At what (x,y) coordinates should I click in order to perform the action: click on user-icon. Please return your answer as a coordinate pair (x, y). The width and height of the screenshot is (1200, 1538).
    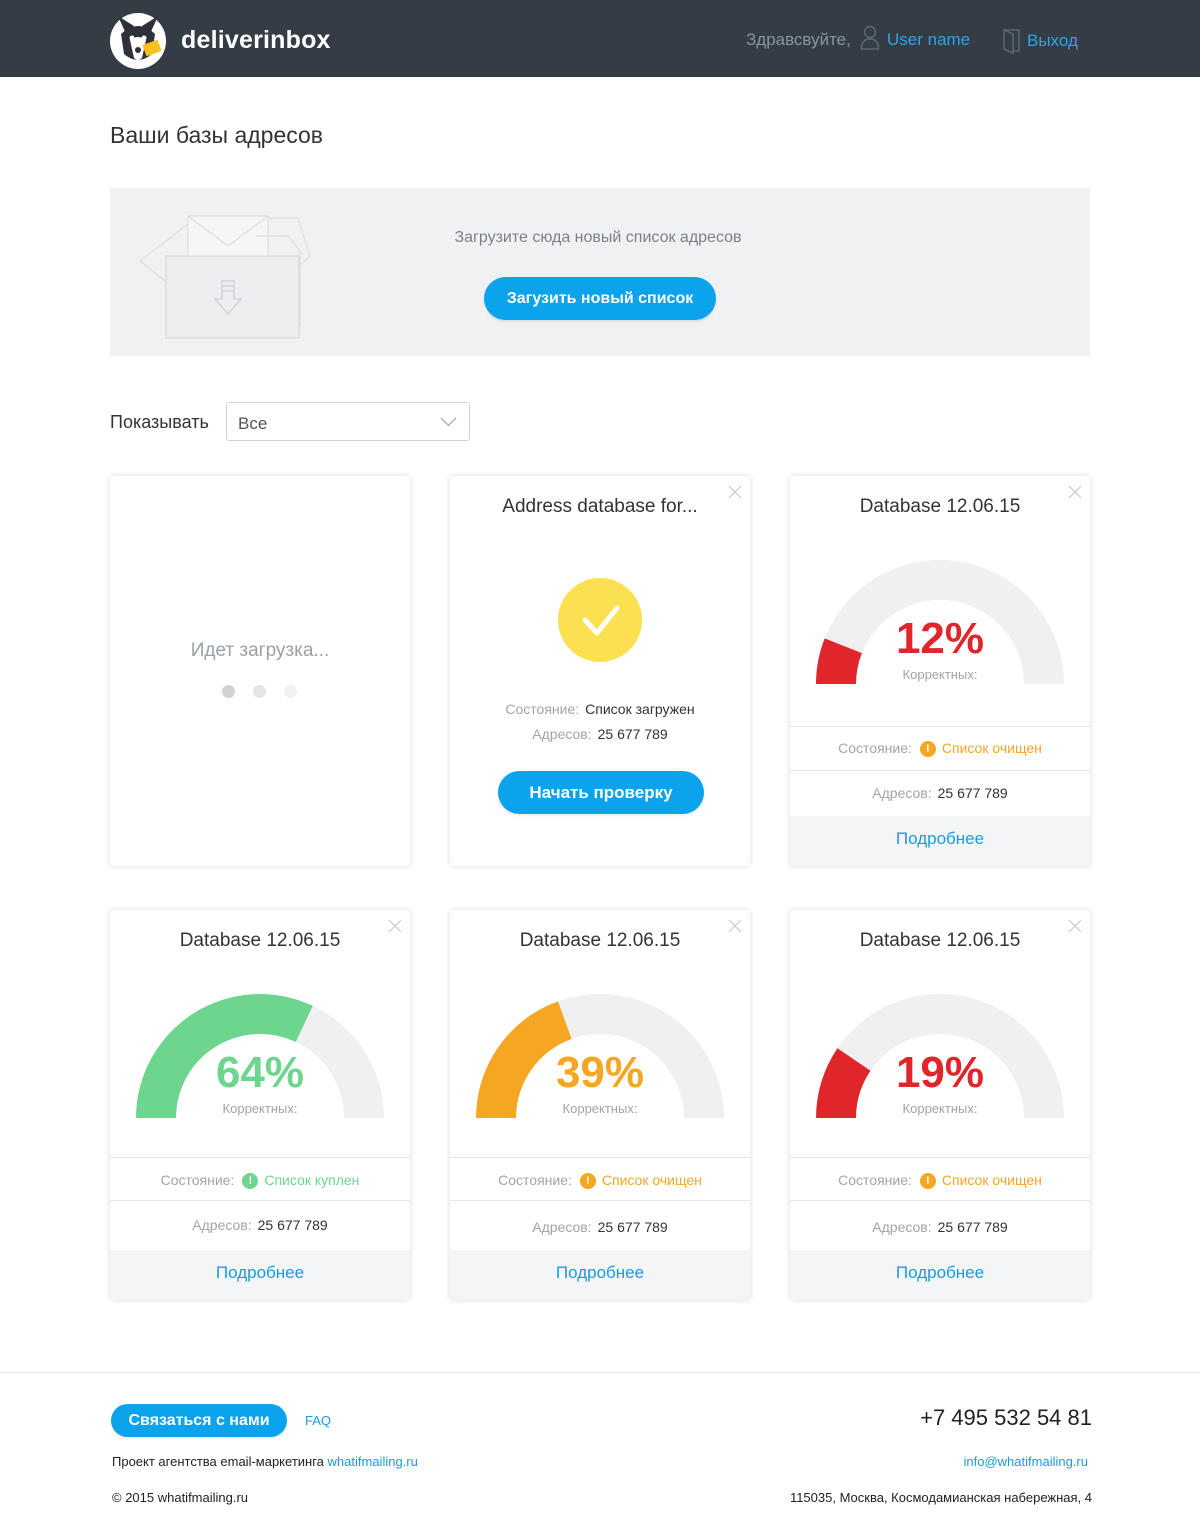
    Looking at the image, I should click on (870, 37).